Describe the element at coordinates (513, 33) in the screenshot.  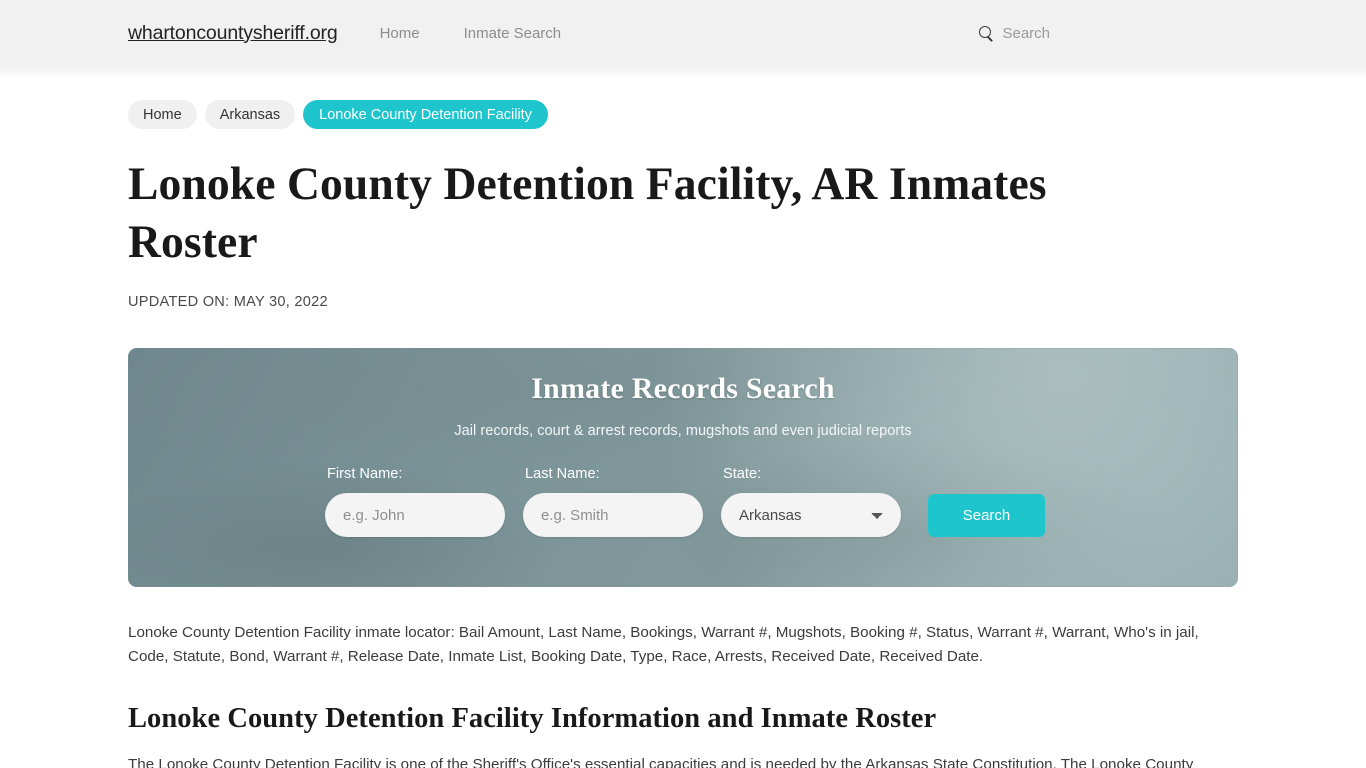
I see `nav-item-inmate-search: Inmate Search` at that location.